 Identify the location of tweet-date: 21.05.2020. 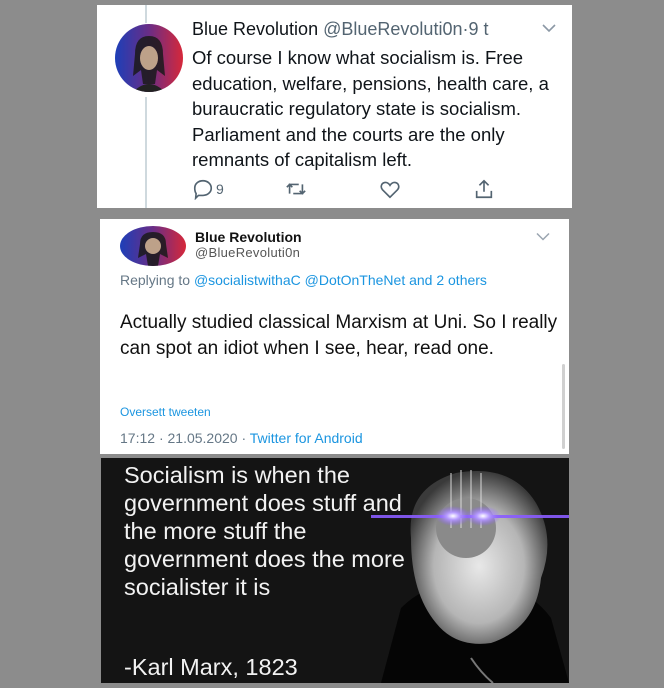
(202, 438).